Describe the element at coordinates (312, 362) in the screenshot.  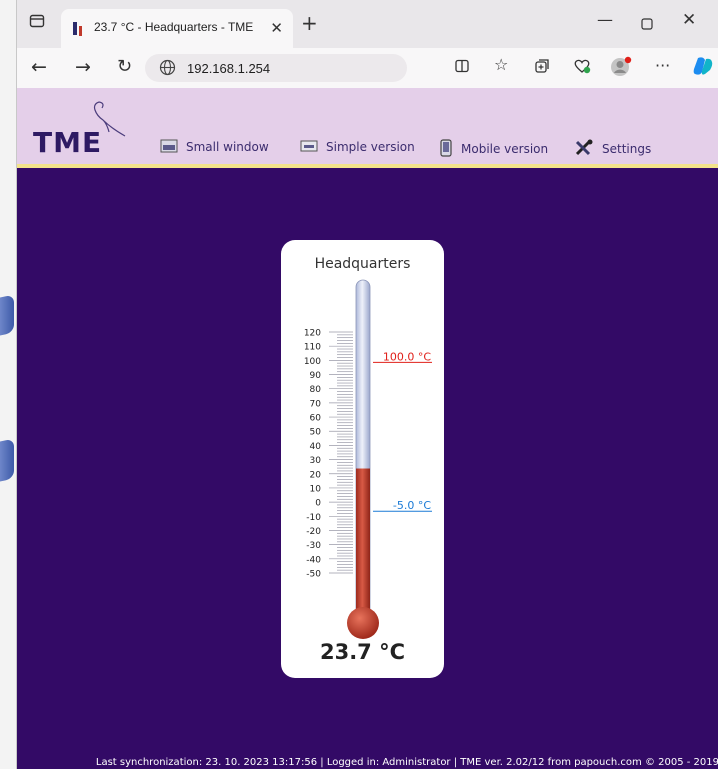
I see `scale-label: 100` at that location.